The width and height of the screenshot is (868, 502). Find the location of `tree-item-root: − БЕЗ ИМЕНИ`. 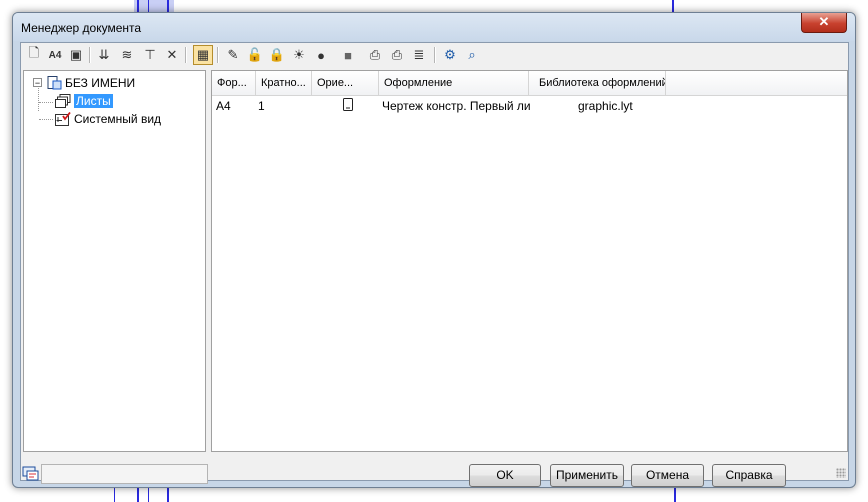

tree-item-root: − БЕЗ ИМЕНИ is located at coordinates (84, 82).